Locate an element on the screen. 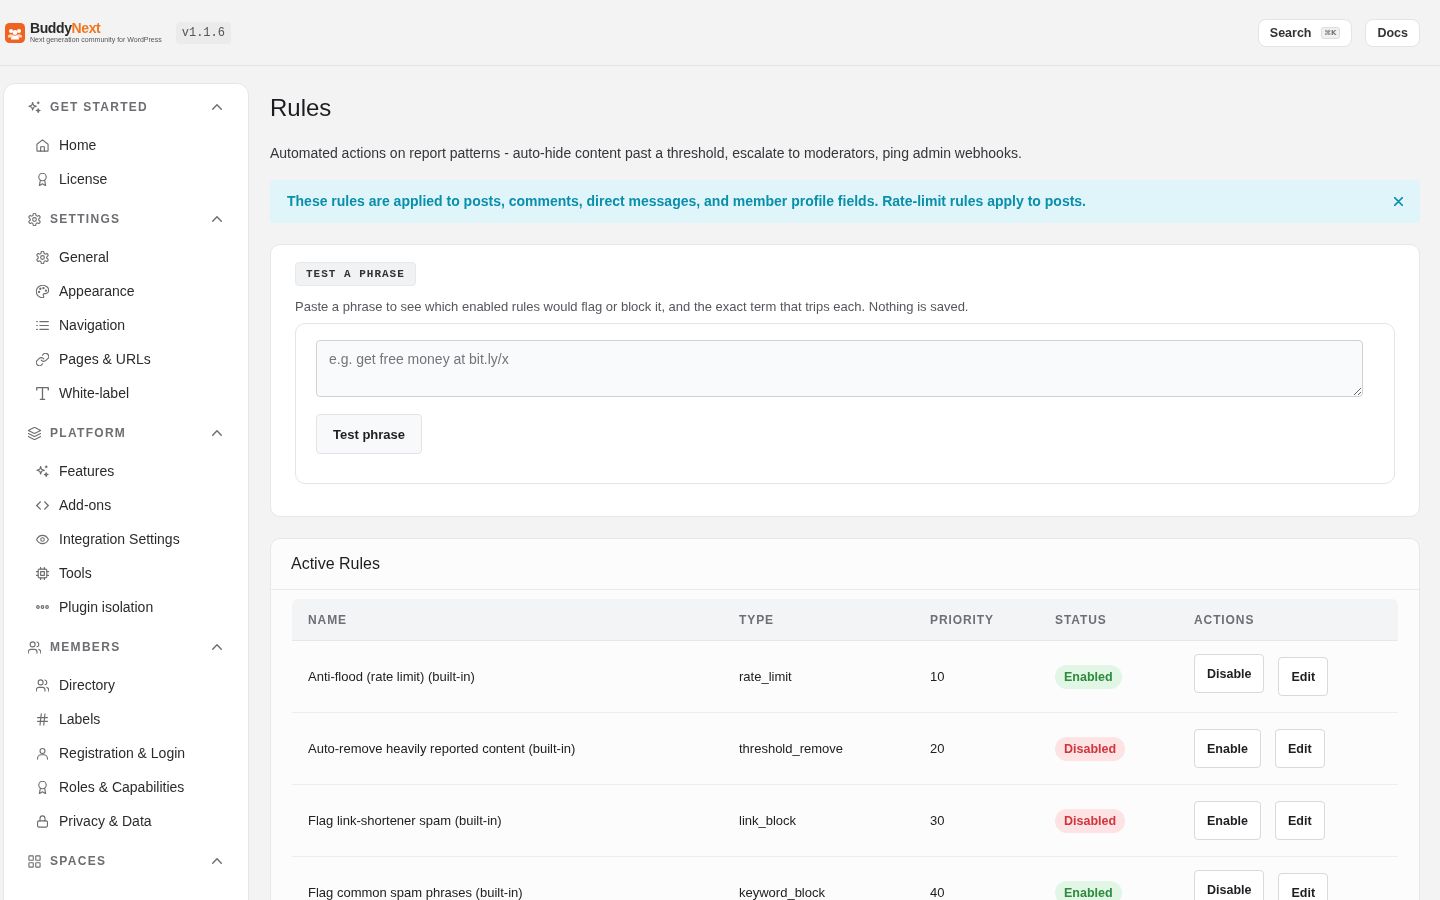 The width and height of the screenshot is (1440, 900). lock-icon is located at coordinates (42, 821).